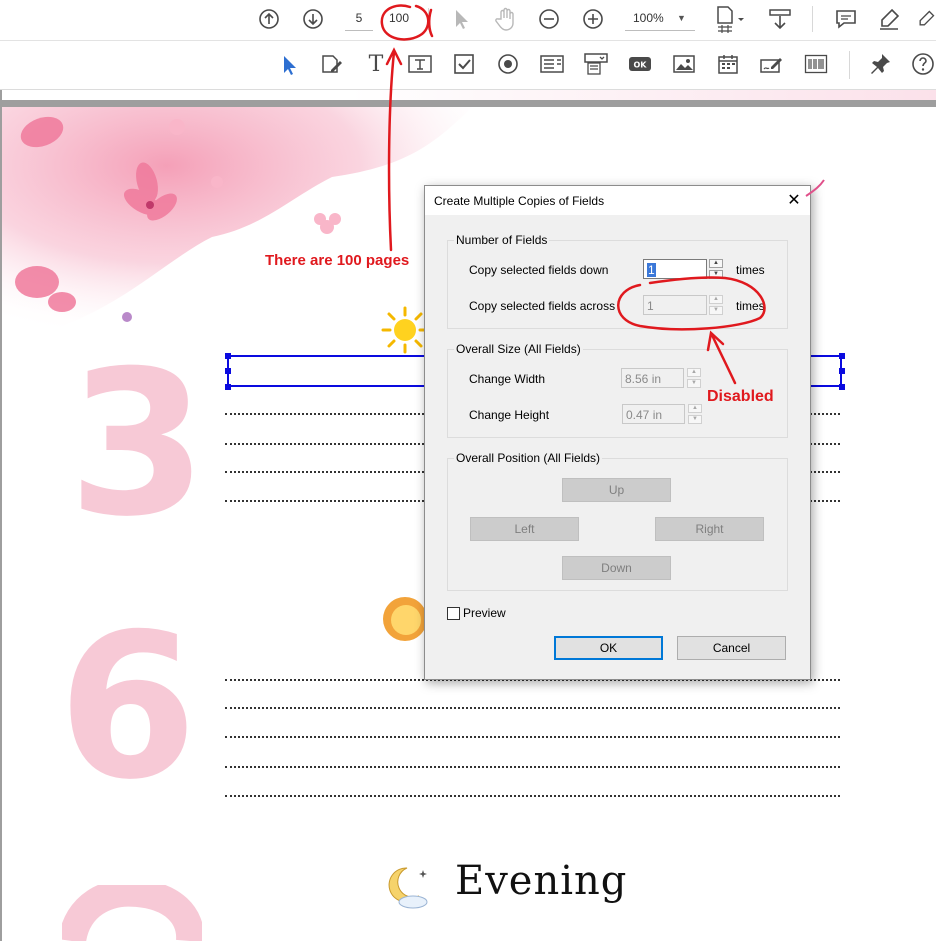 This screenshot has width=936, height=944. What do you see at coordinates (518, 349) in the screenshot?
I see `group-label: Overall Size (All Fields)` at bounding box center [518, 349].